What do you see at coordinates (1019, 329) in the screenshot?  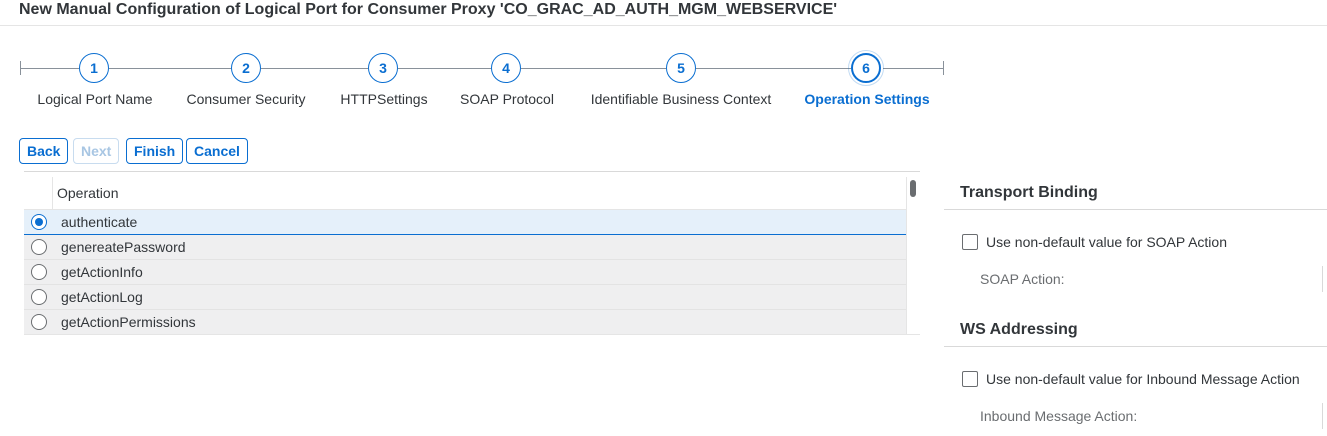 I see `ws-addressing-title: WS Addressing` at bounding box center [1019, 329].